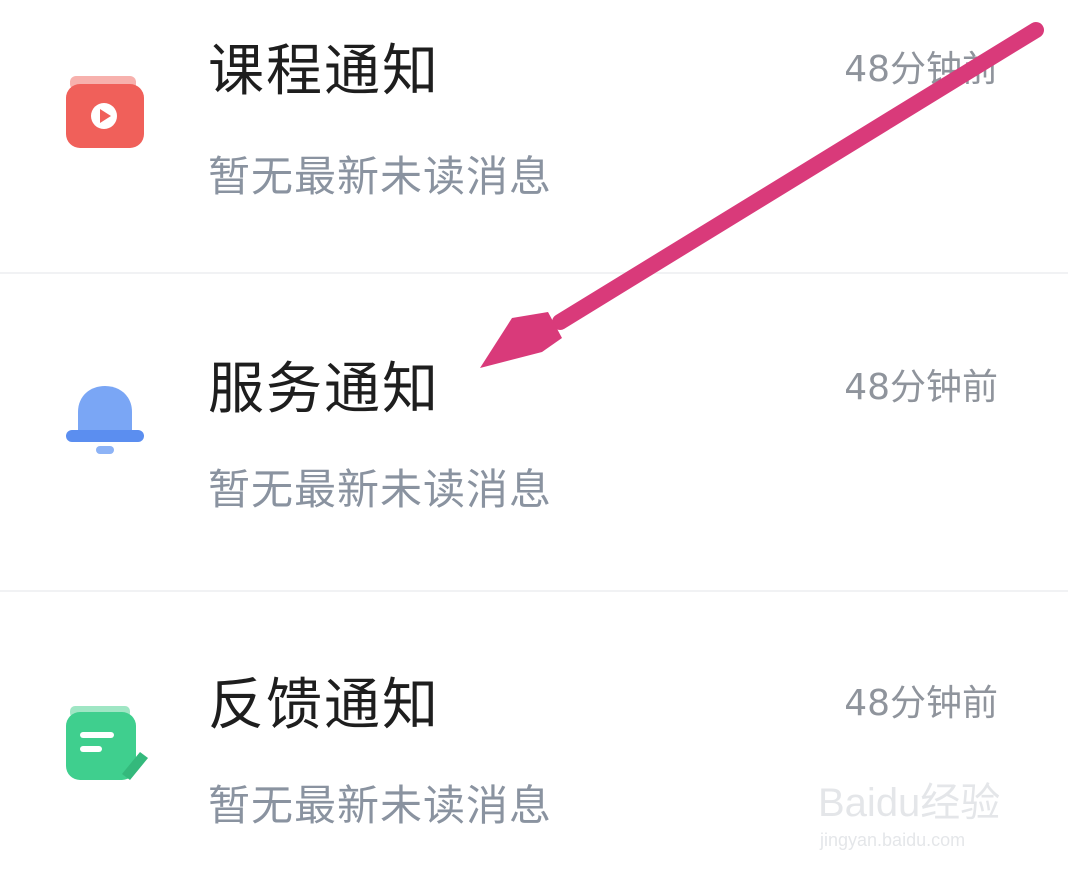 The height and width of the screenshot is (882, 1068). I want to click on video-play-icon, so click(105, 115).